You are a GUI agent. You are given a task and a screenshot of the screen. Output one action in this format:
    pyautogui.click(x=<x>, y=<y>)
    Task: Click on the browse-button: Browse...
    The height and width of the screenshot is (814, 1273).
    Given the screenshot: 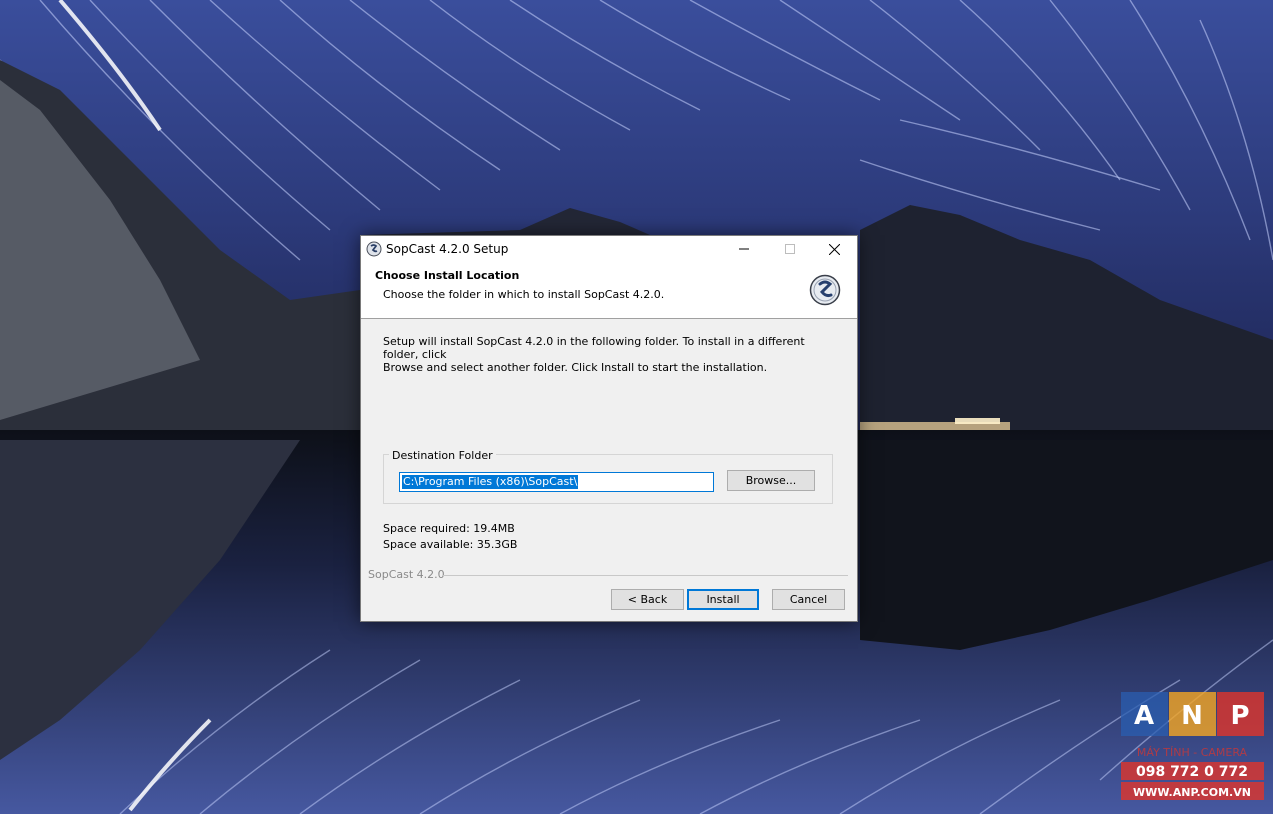 What is the action you would take?
    pyautogui.click(x=771, y=480)
    